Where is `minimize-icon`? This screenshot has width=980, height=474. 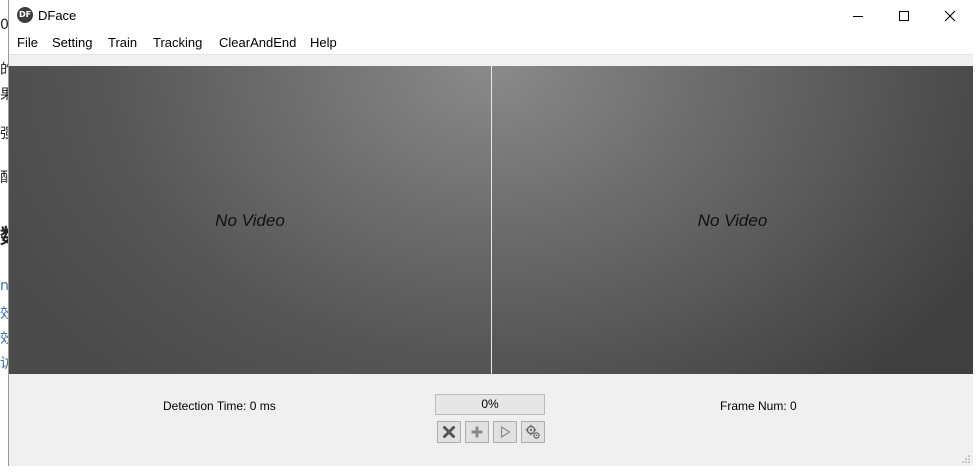
minimize-icon is located at coordinates (858, 16).